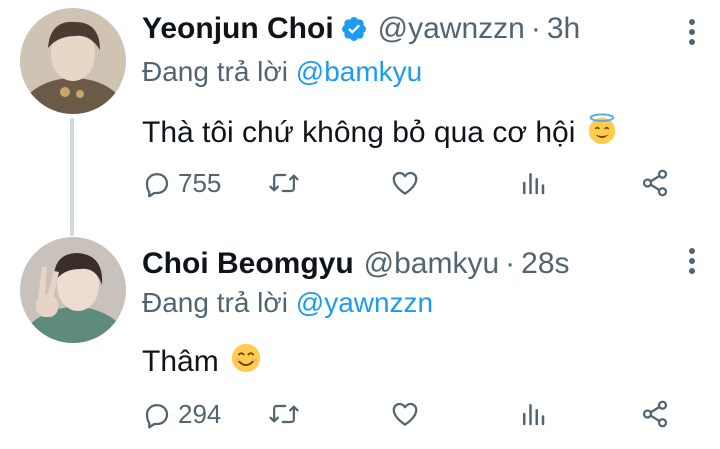 The image size is (720, 449). Describe the element at coordinates (200, 414) in the screenshot. I see `reply-count: 294` at that location.